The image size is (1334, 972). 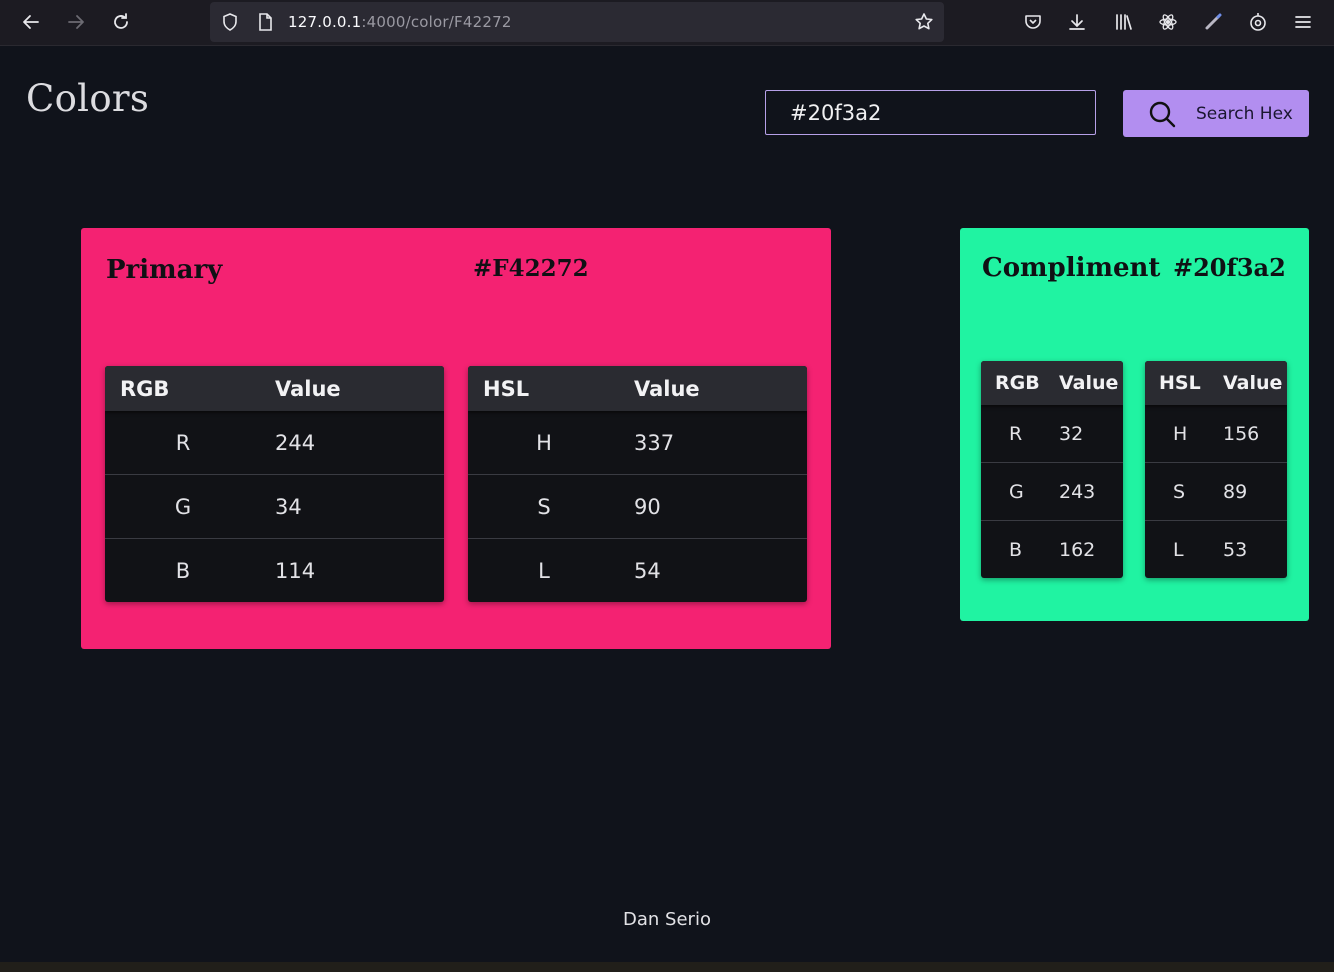 What do you see at coordinates (531, 268) in the screenshot?
I see `primary-hex: #F42272` at bounding box center [531, 268].